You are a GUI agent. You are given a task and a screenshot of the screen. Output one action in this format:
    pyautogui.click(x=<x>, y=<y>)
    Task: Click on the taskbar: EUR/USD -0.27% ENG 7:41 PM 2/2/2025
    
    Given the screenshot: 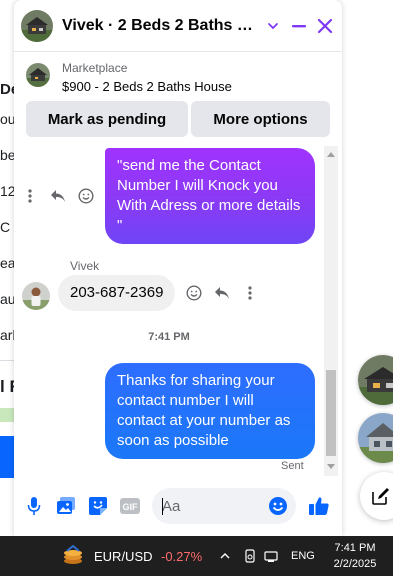 What is the action you would take?
    pyautogui.click(x=196, y=556)
    